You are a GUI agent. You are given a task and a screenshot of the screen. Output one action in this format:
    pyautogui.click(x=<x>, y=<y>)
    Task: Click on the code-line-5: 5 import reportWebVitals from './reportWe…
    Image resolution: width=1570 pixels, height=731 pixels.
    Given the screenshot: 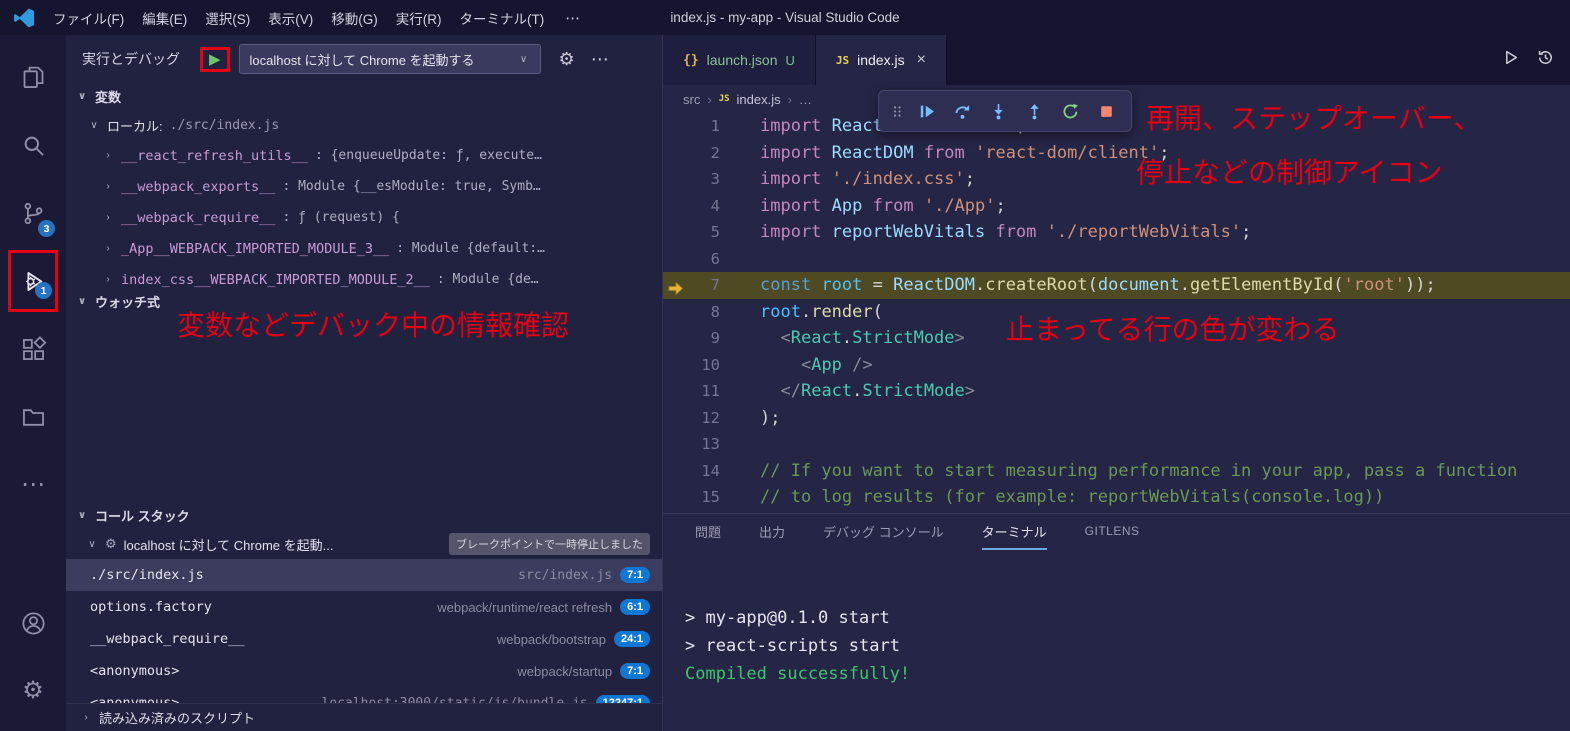 What is the action you would take?
    pyautogui.click(x=1116, y=232)
    